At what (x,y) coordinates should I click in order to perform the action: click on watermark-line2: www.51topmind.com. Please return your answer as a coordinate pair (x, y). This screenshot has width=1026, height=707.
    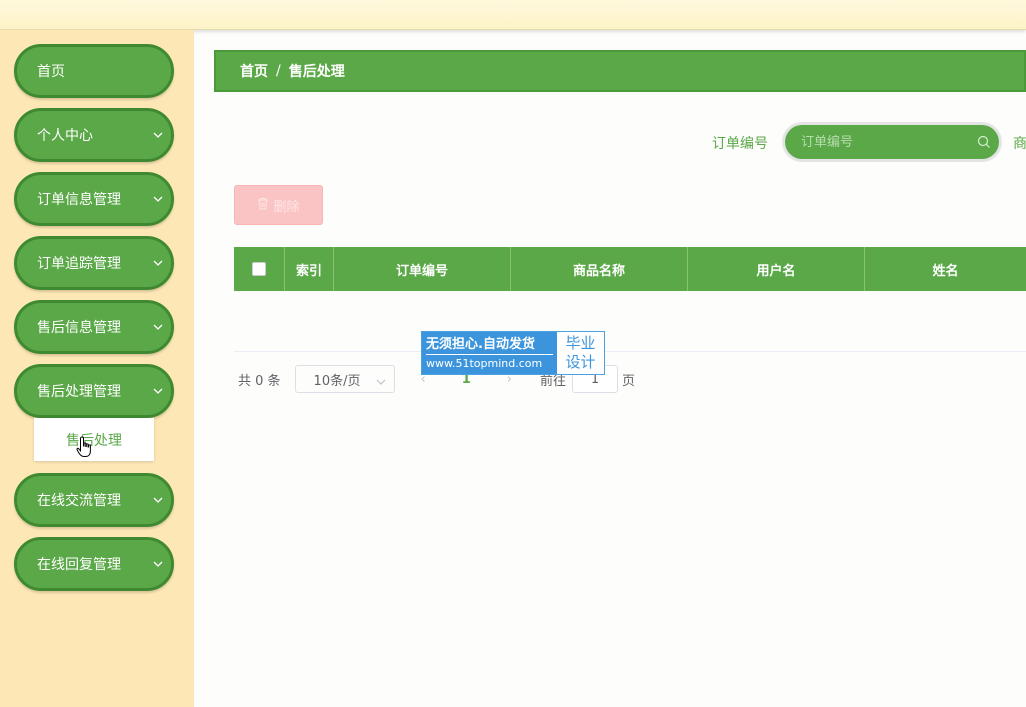
    Looking at the image, I should click on (489, 363).